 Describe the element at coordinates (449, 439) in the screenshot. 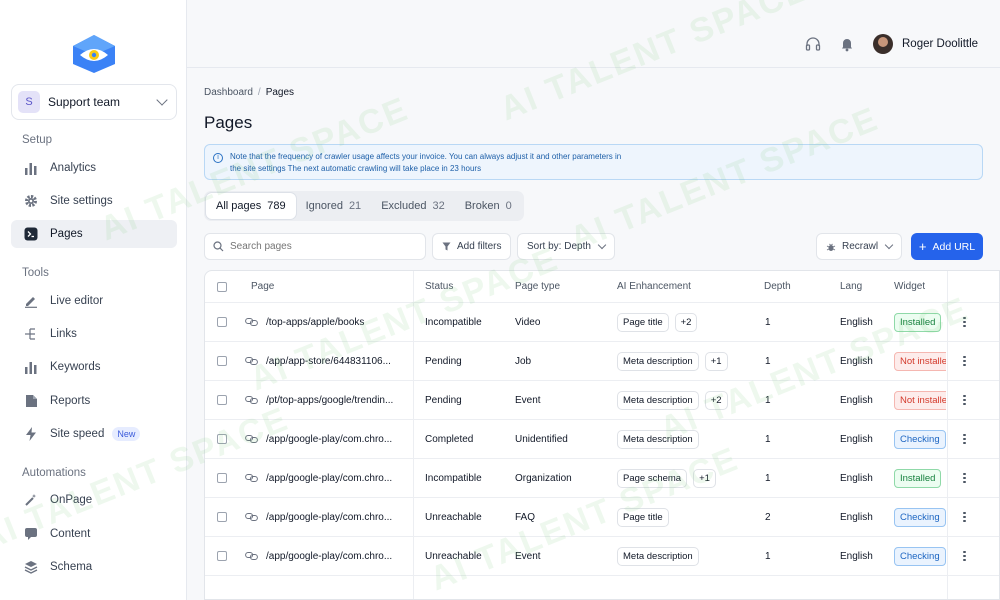

I see `status-text: Completed` at that location.